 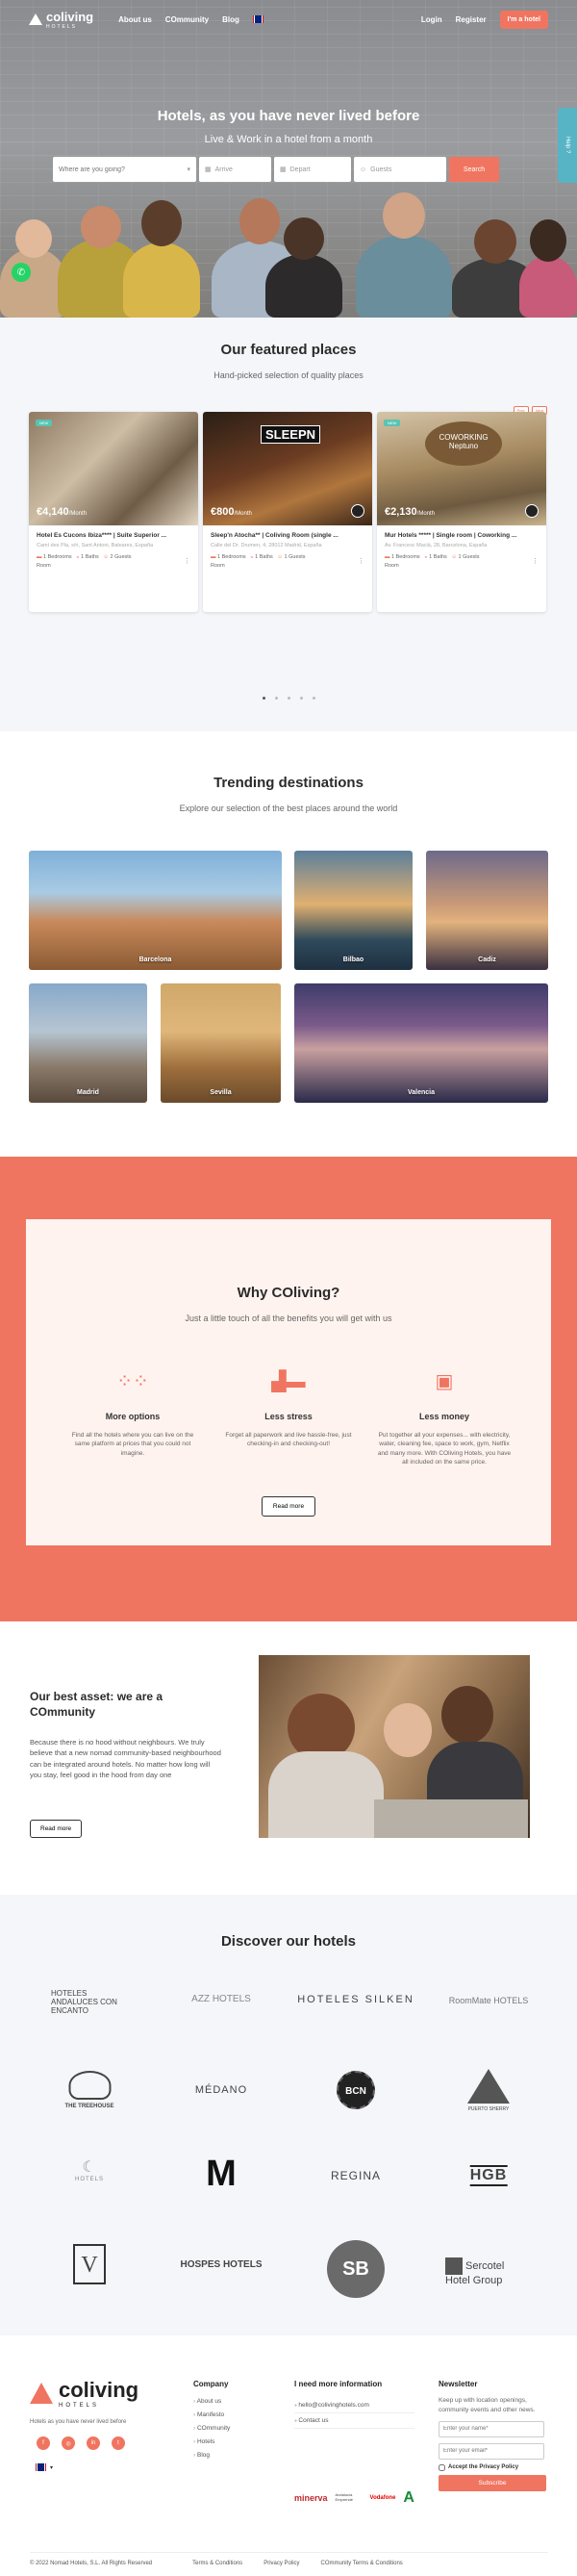 What do you see at coordinates (356, 2090) in the screenshot?
I see `hotel-logo: BCN` at bounding box center [356, 2090].